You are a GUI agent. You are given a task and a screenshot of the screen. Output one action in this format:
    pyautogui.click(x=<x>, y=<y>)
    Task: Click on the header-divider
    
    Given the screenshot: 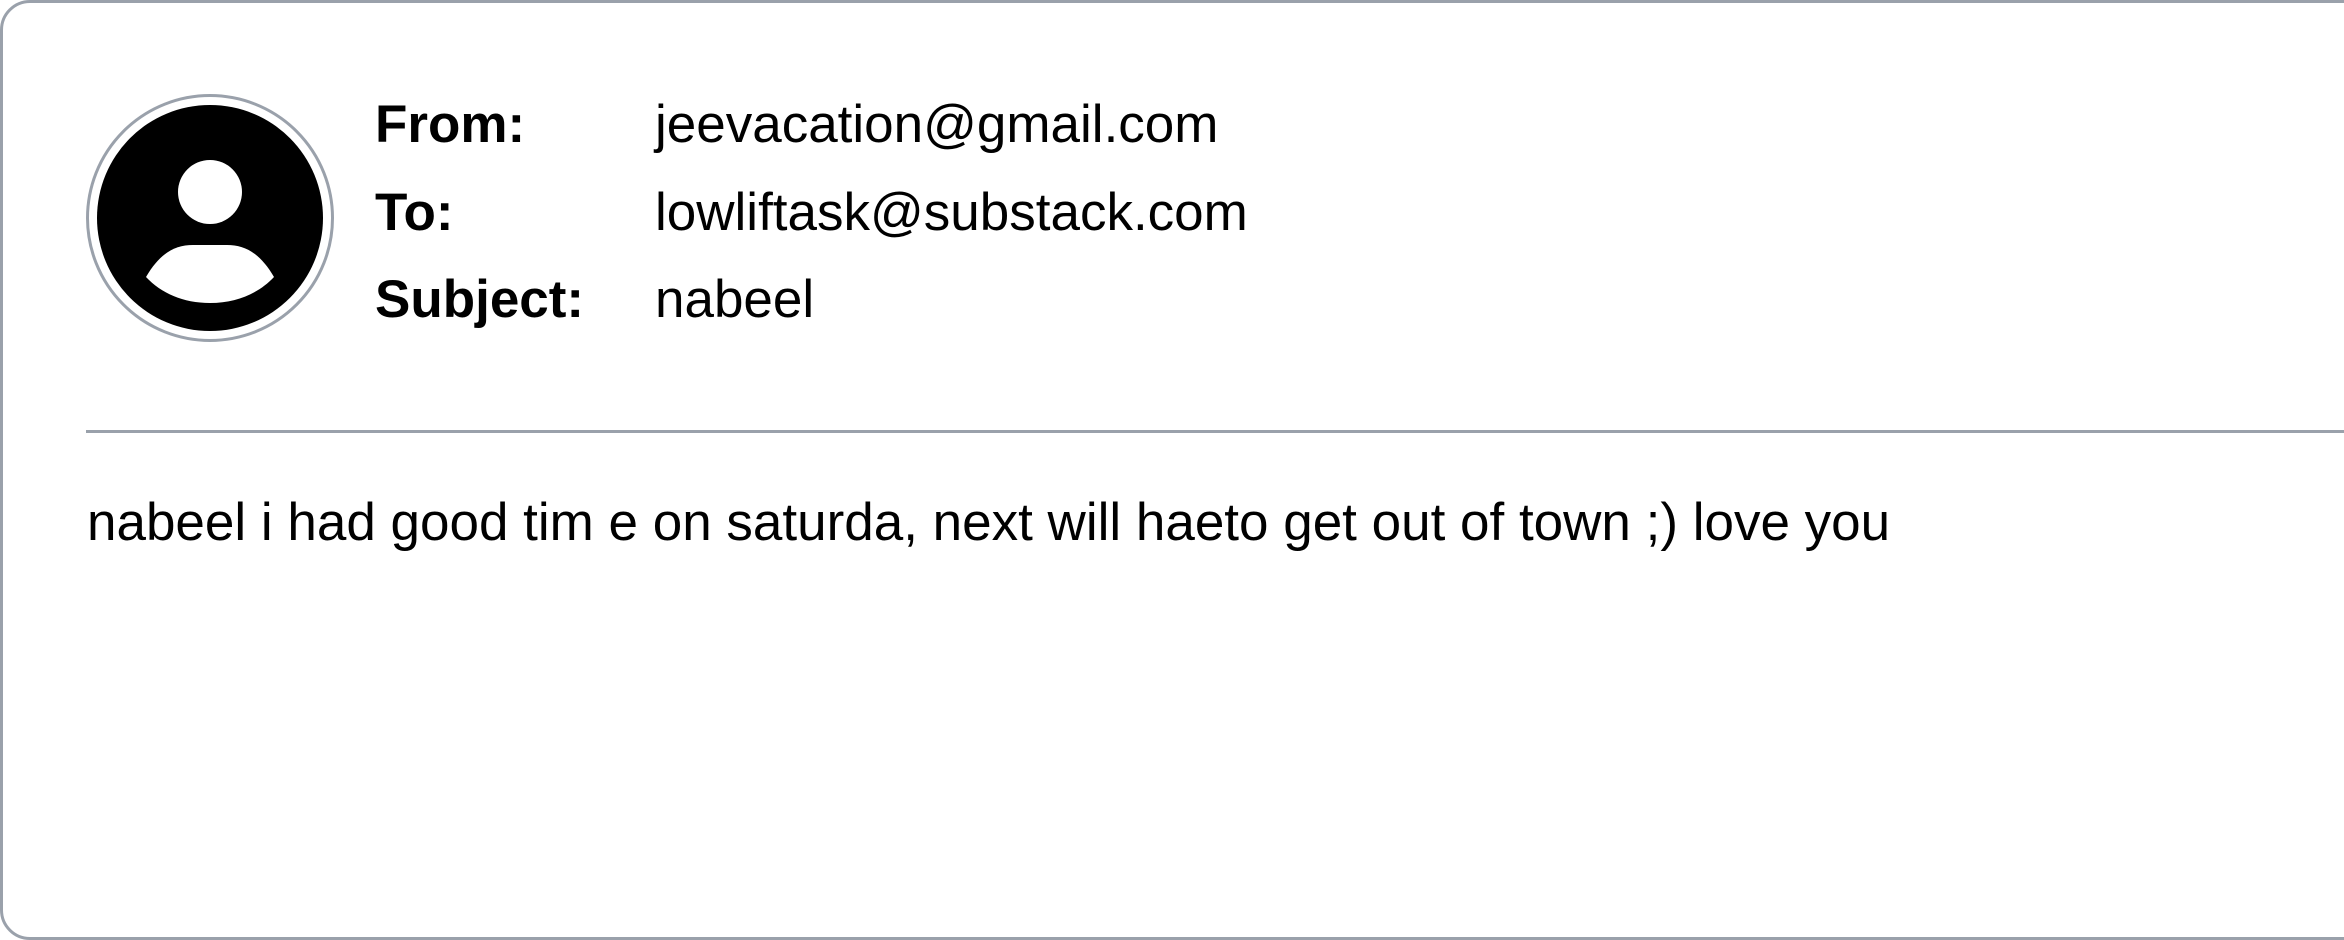 What is the action you would take?
    pyautogui.click(x=1215, y=431)
    